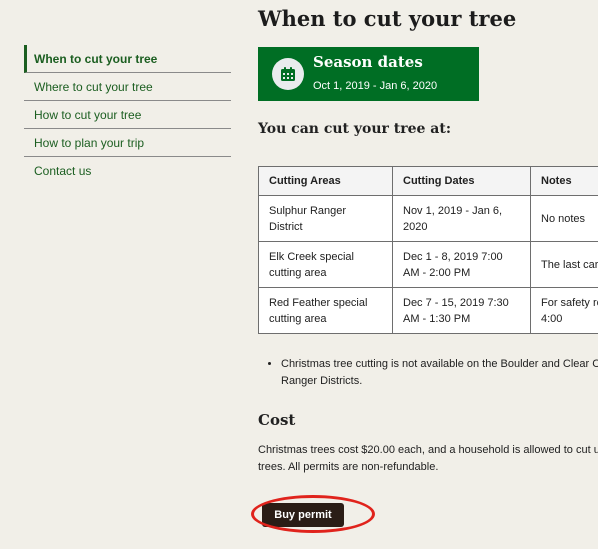 The image size is (598, 549). What do you see at coordinates (127, 87) in the screenshot?
I see `sidebar-item-where: Where to cut your tree` at bounding box center [127, 87].